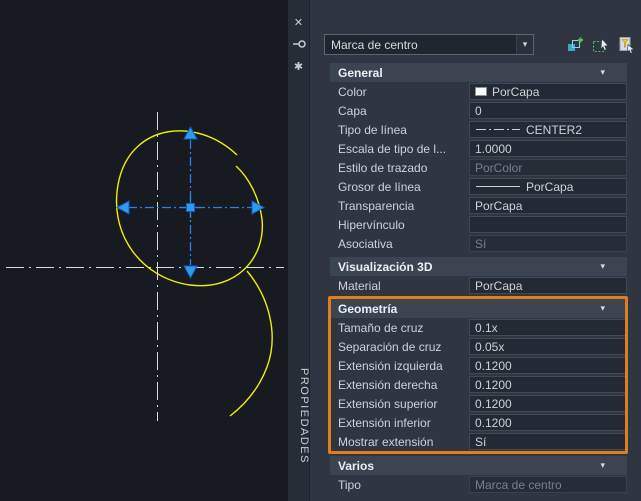  What do you see at coordinates (429, 44) in the screenshot?
I see `object-type-dropdown: Marca de centro ▾` at bounding box center [429, 44].